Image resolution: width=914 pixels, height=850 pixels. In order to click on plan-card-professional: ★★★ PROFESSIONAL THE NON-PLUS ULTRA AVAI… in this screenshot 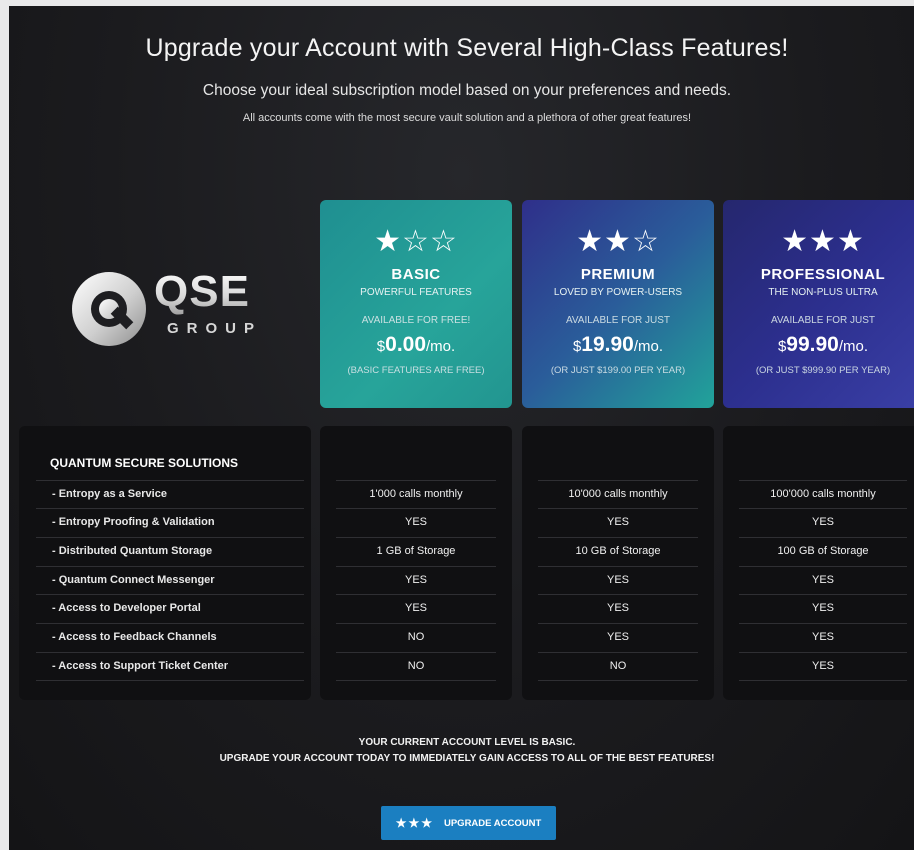, I will do `click(818, 304)`.